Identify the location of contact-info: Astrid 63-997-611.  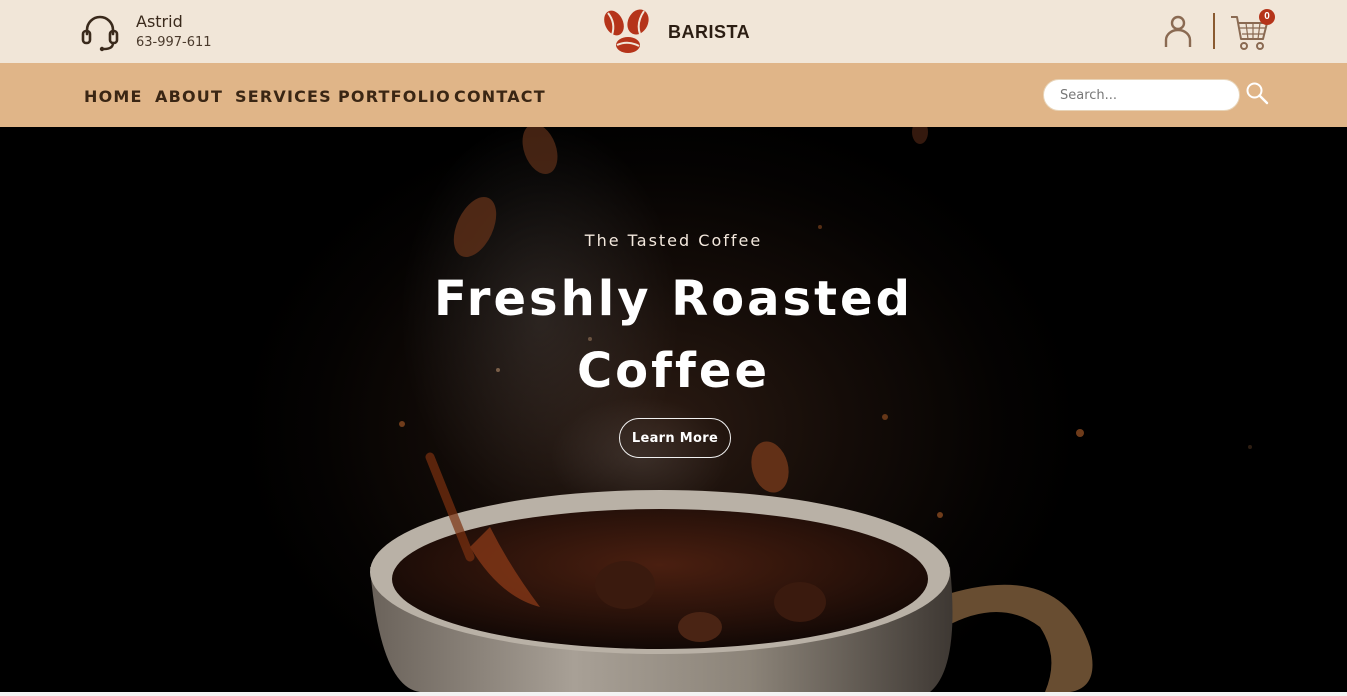
(180, 32).